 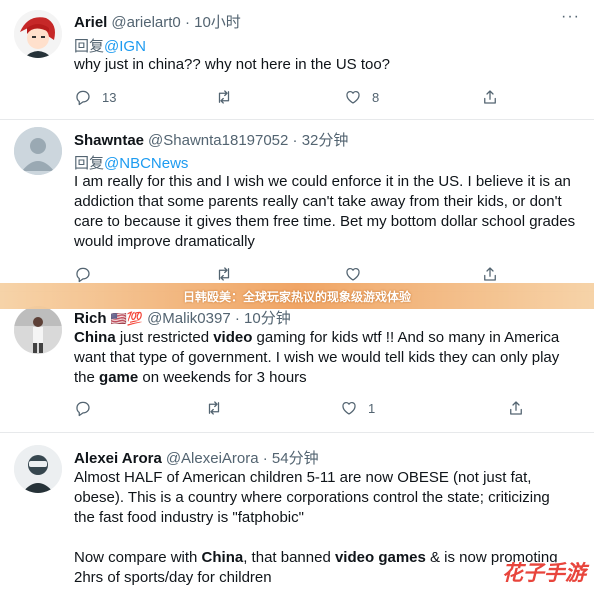 I want to click on tweet-header: Ariel @arielart0 · 10小时, so click(x=157, y=21).